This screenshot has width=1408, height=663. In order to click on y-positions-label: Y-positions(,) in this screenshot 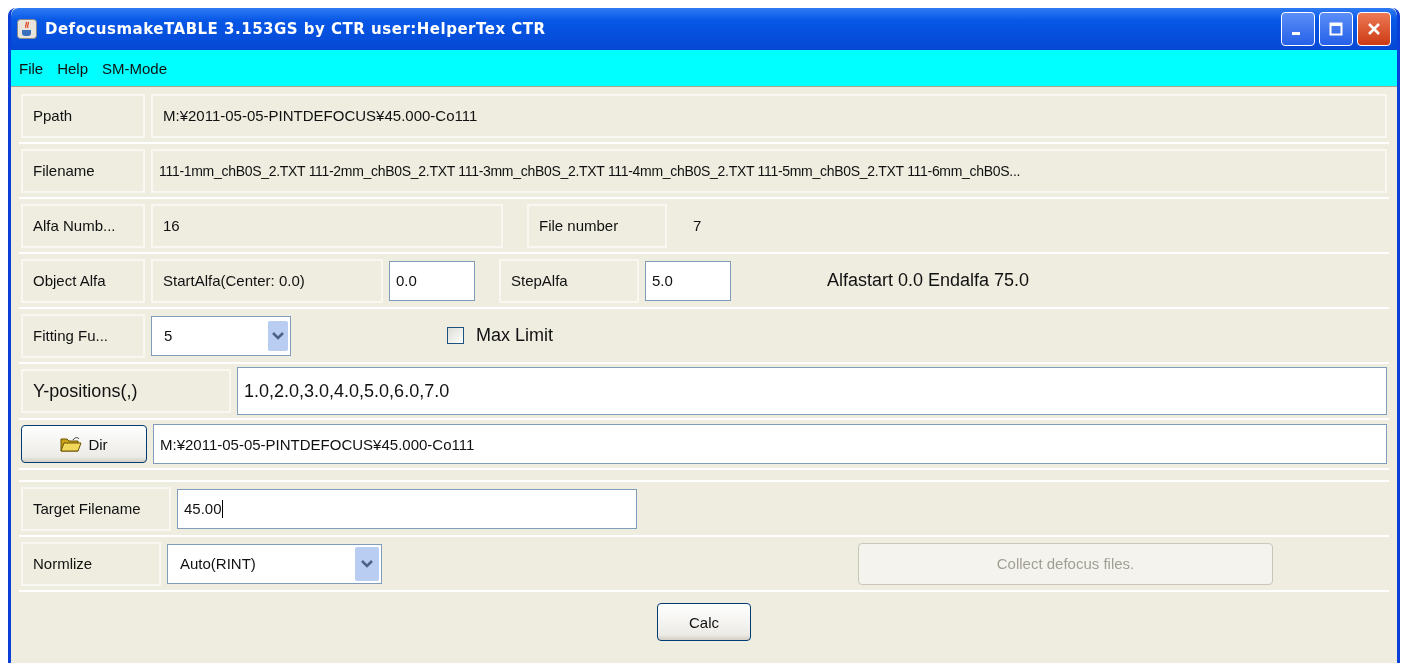, I will do `click(126, 391)`.